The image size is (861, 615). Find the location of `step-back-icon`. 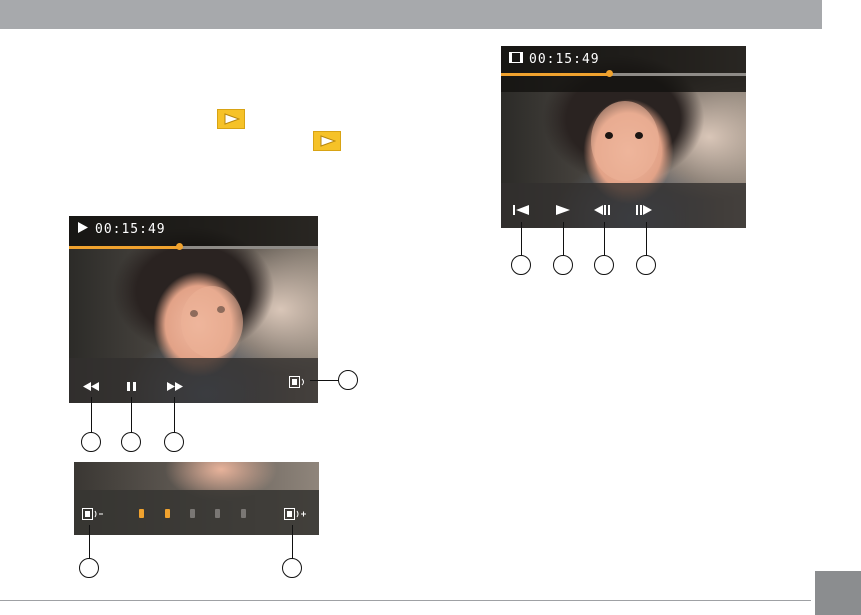

step-back-icon is located at coordinates (602, 211).